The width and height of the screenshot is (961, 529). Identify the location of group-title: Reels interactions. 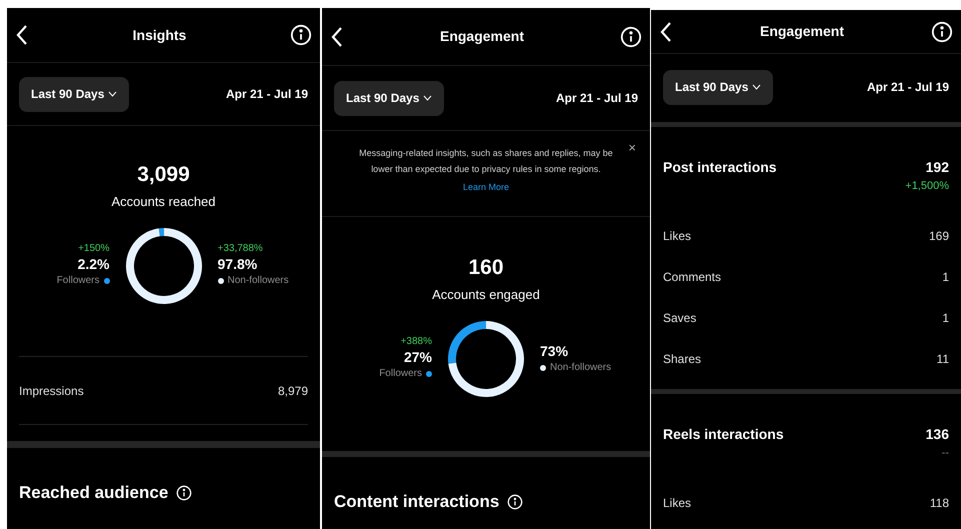
(723, 434).